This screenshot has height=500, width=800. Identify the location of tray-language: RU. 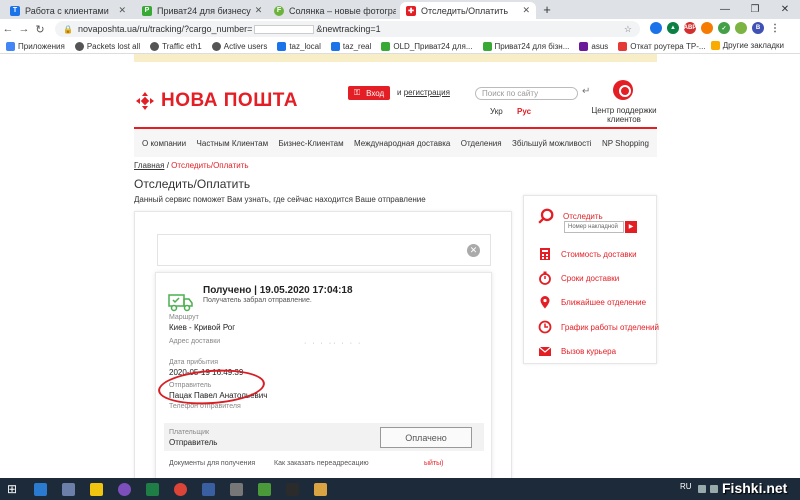
(686, 486).